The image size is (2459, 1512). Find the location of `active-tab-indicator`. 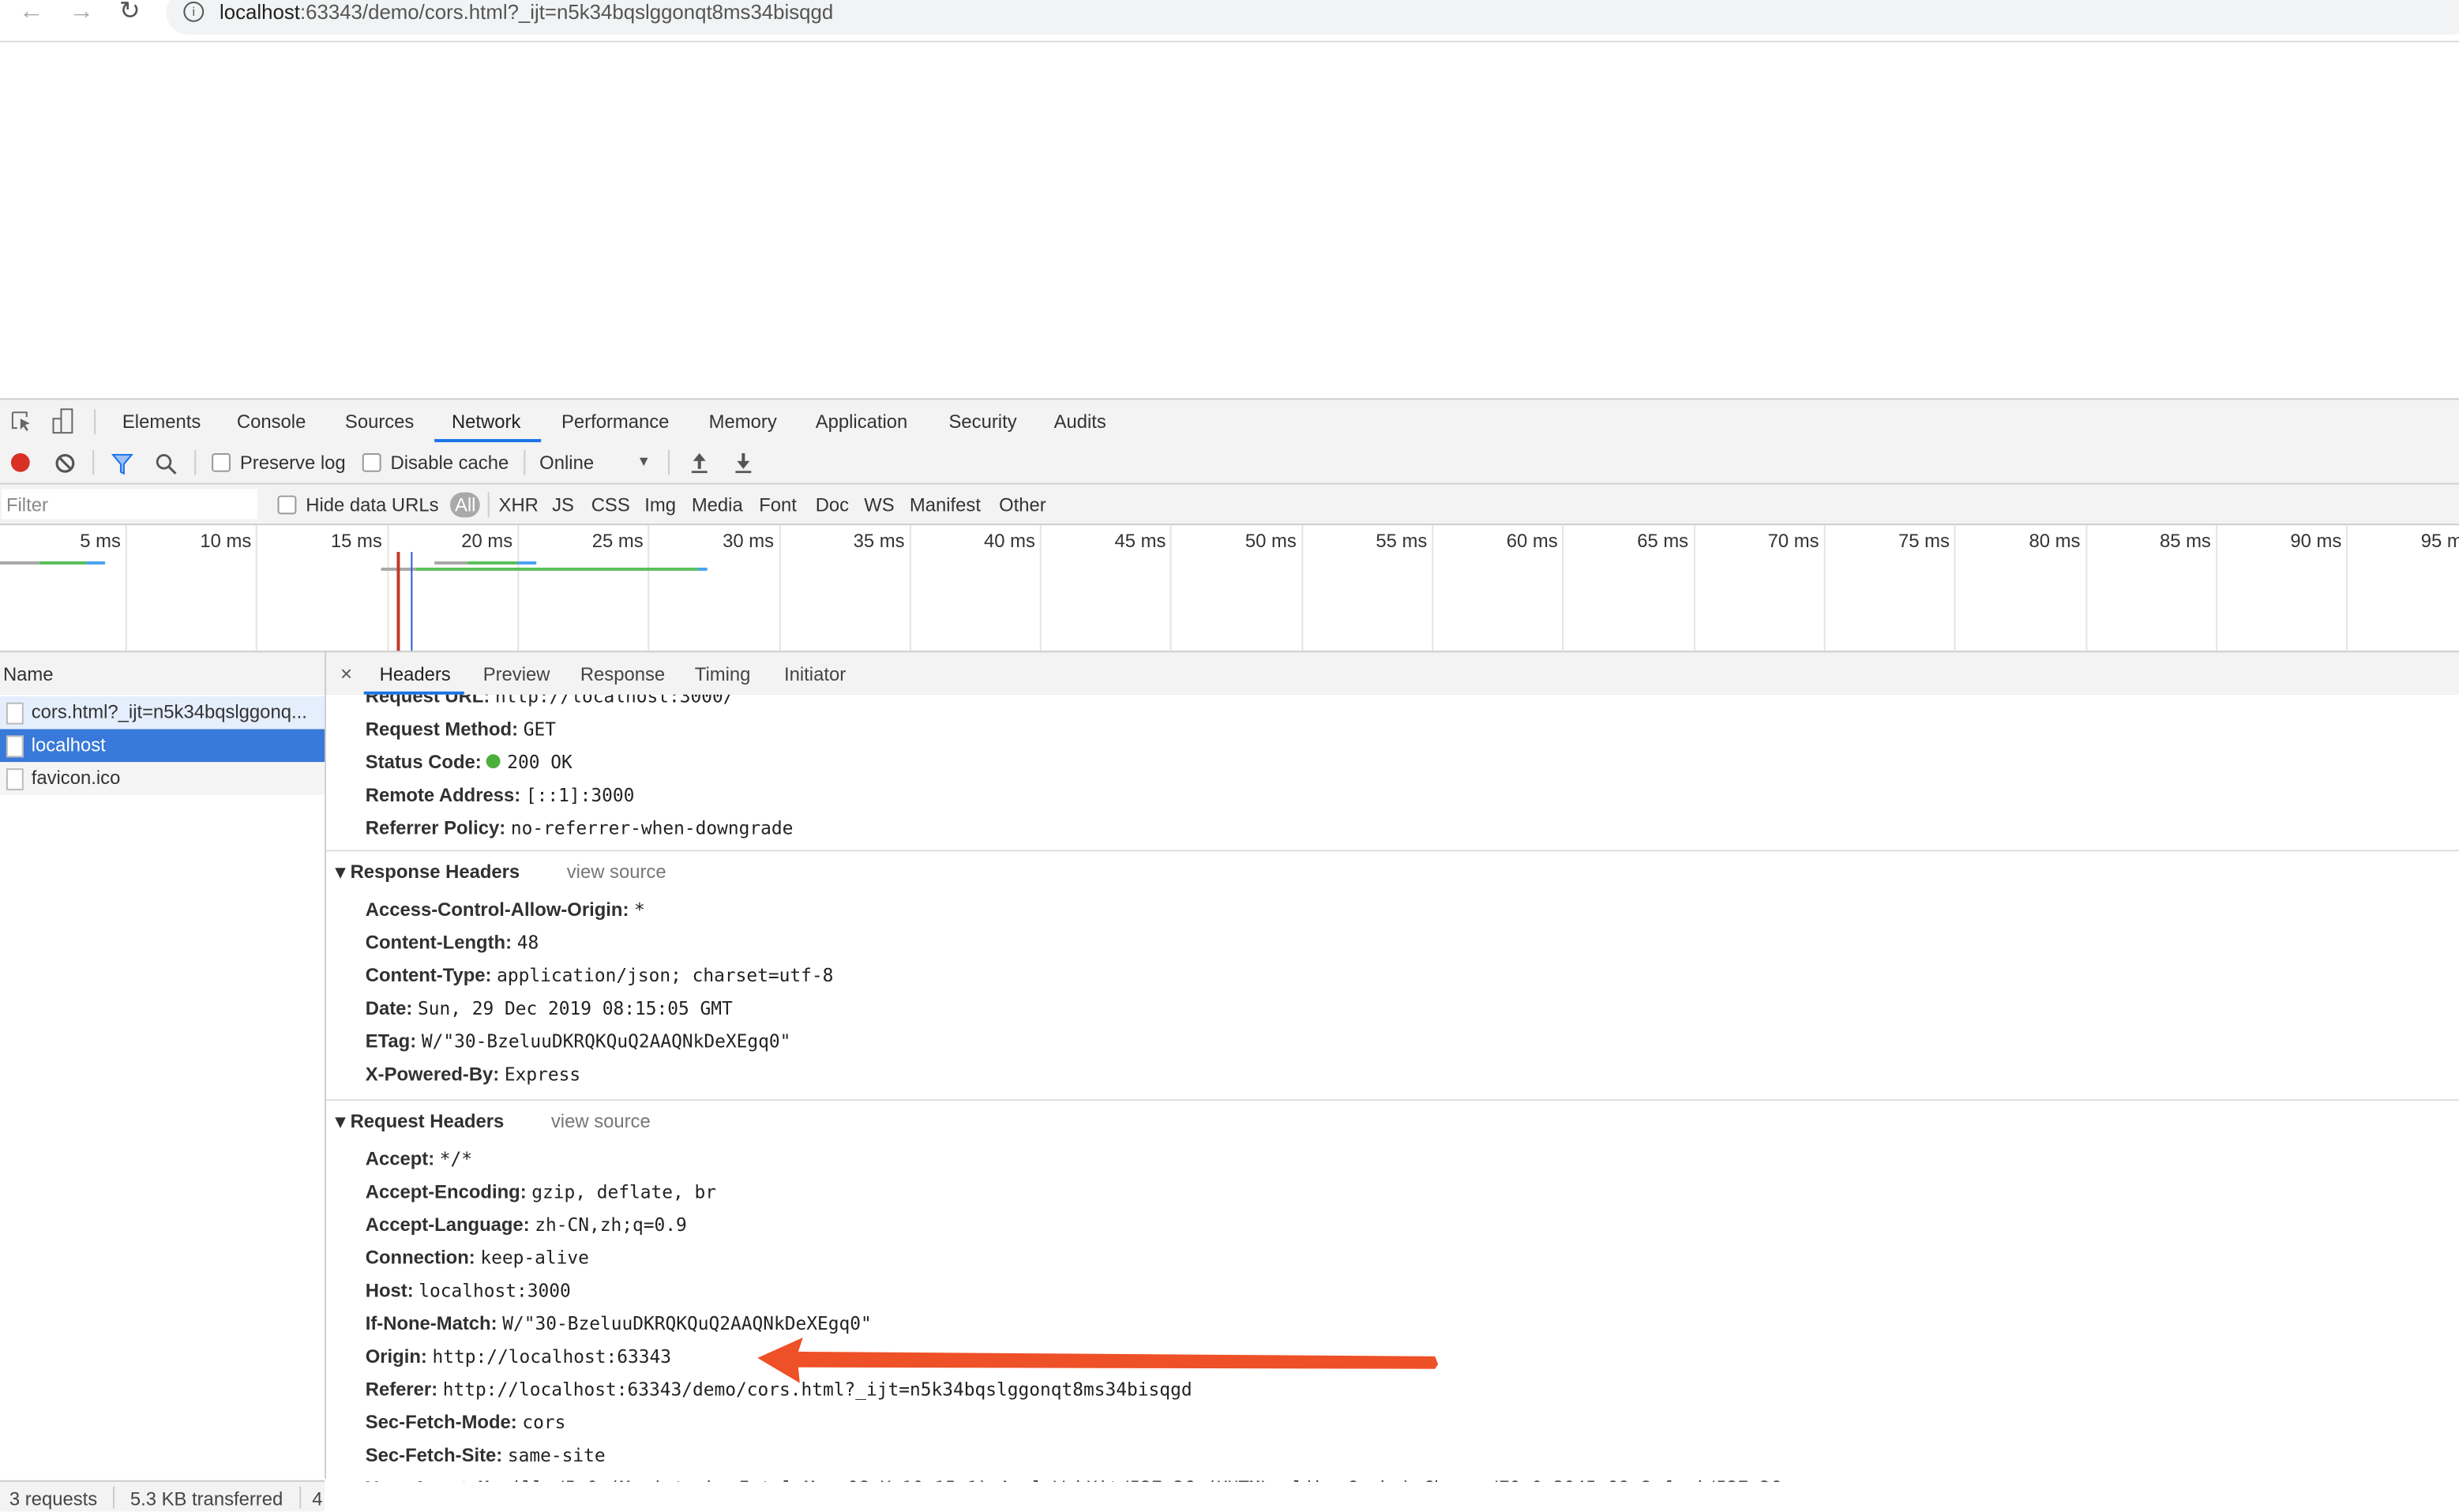

active-tab-indicator is located at coordinates (488, 441).